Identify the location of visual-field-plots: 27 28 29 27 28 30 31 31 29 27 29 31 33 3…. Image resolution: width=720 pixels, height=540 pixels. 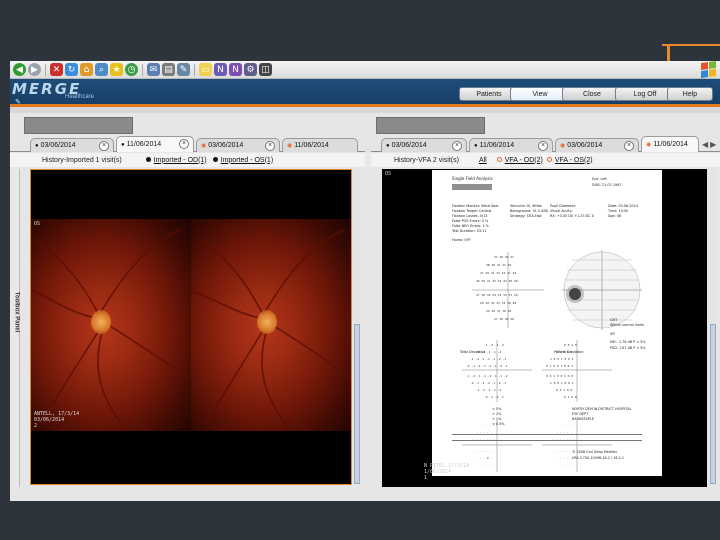
(552, 361).